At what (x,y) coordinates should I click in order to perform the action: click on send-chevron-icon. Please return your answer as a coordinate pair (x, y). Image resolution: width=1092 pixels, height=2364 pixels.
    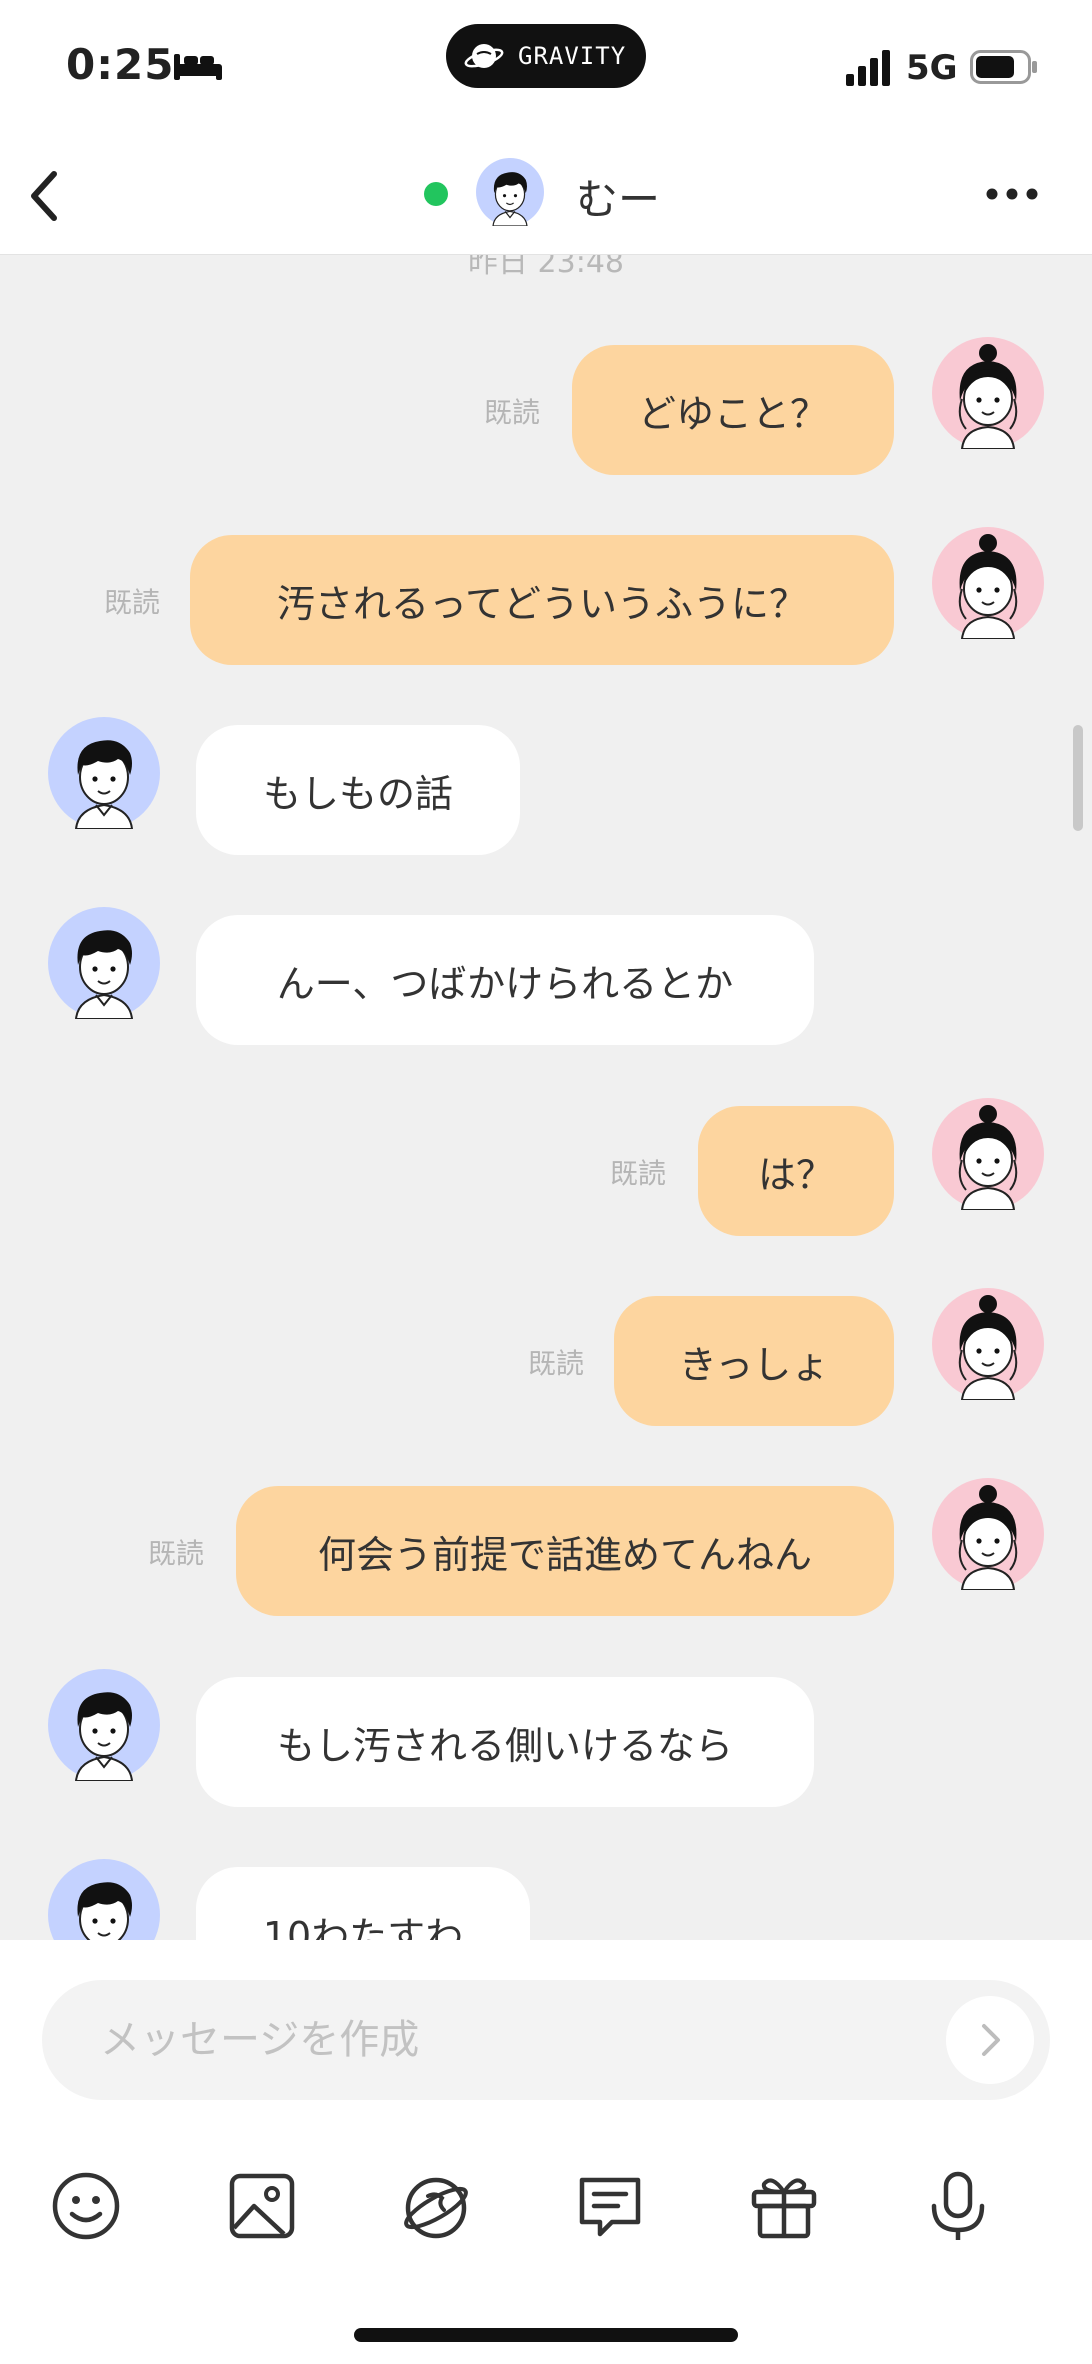
    Looking at the image, I should click on (990, 2040).